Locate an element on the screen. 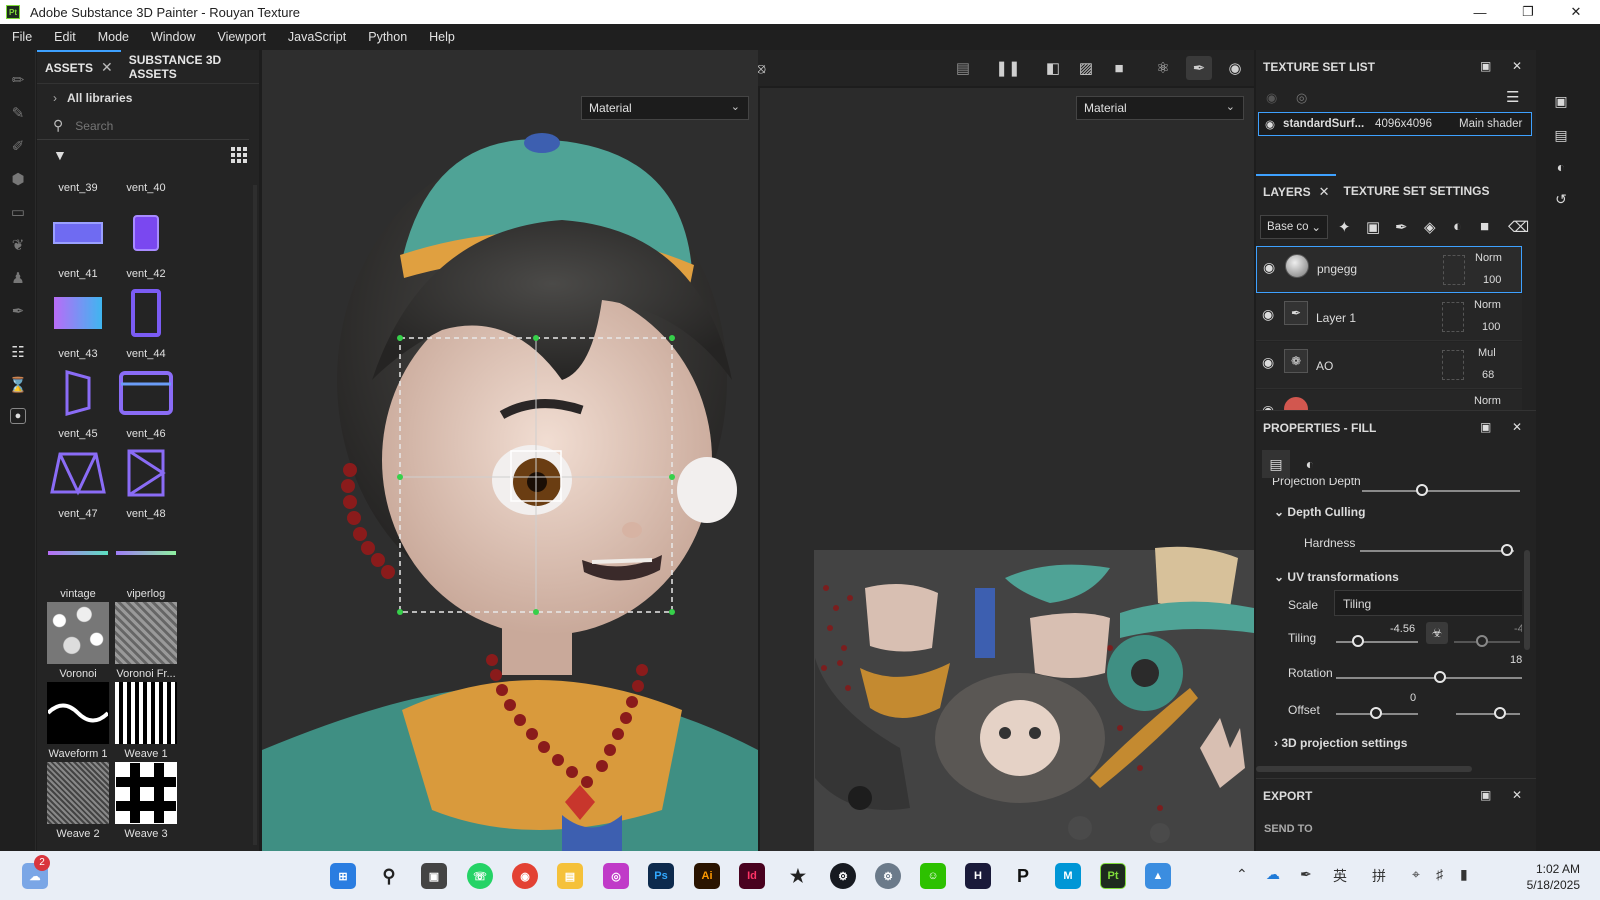  search-icon: ⚲ is located at coordinates (389, 876).